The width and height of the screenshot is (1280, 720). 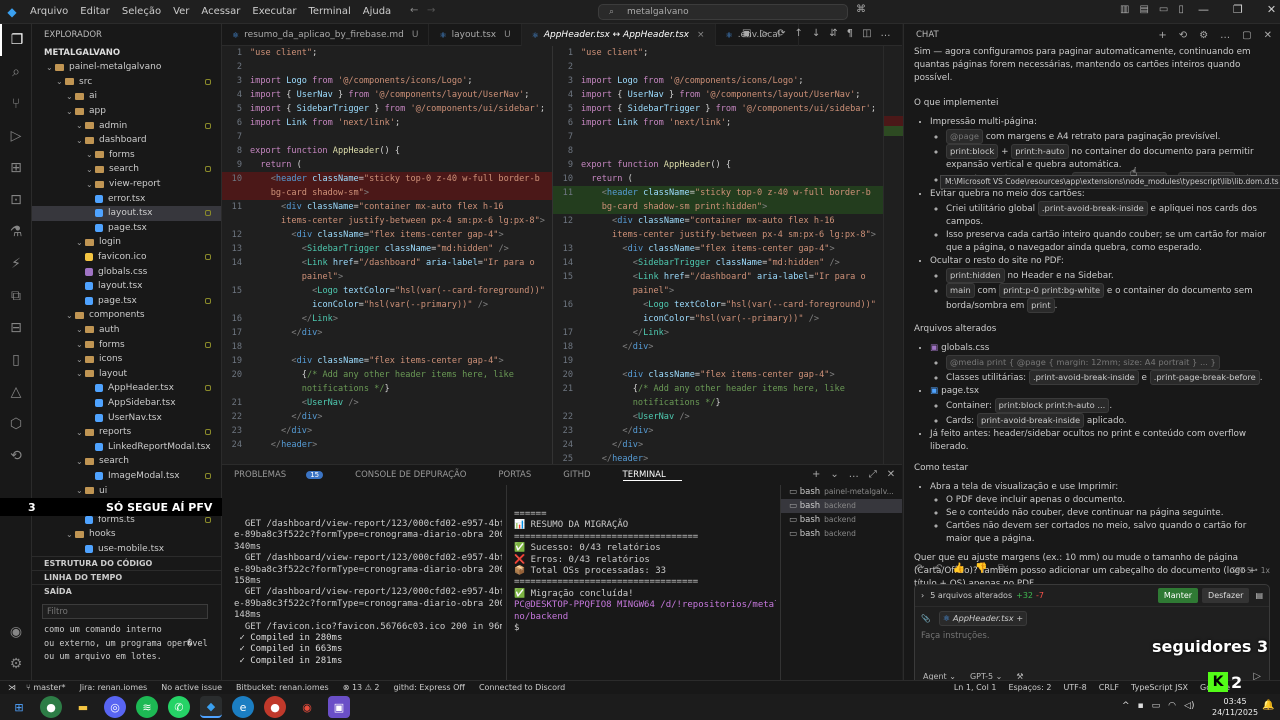 I want to click on cursor-position: Ln 1, Col 1, so click(x=975, y=687).